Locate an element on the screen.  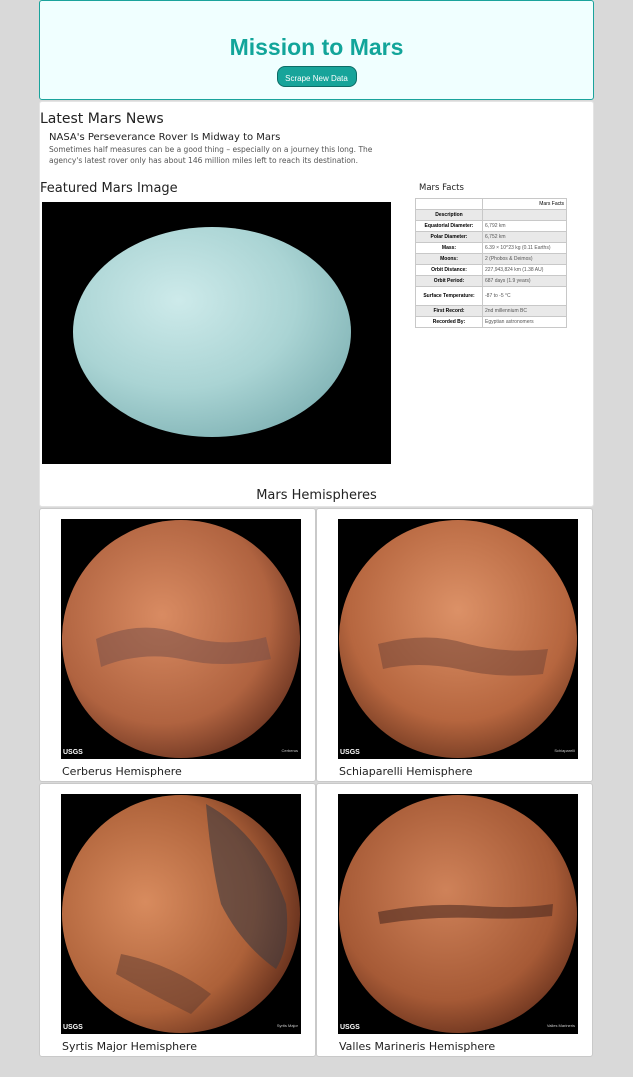
hemisphere-image: USGS Valles Marineris is located at coordinates (458, 914).